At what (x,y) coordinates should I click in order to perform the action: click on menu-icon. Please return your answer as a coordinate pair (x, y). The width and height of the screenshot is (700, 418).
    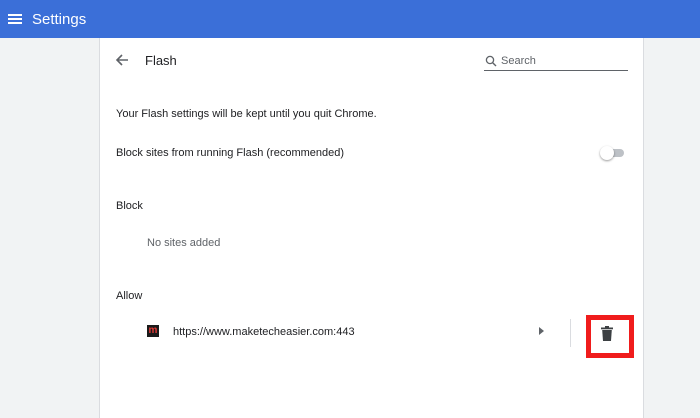
    Looking at the image, I should click on (15, 19).